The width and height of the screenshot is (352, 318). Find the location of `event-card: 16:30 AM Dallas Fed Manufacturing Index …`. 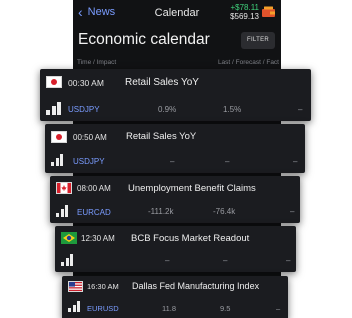

event-card: 16:30 AM Dallas Fed Manufacturing Index … is located at coordinates (175, 297).